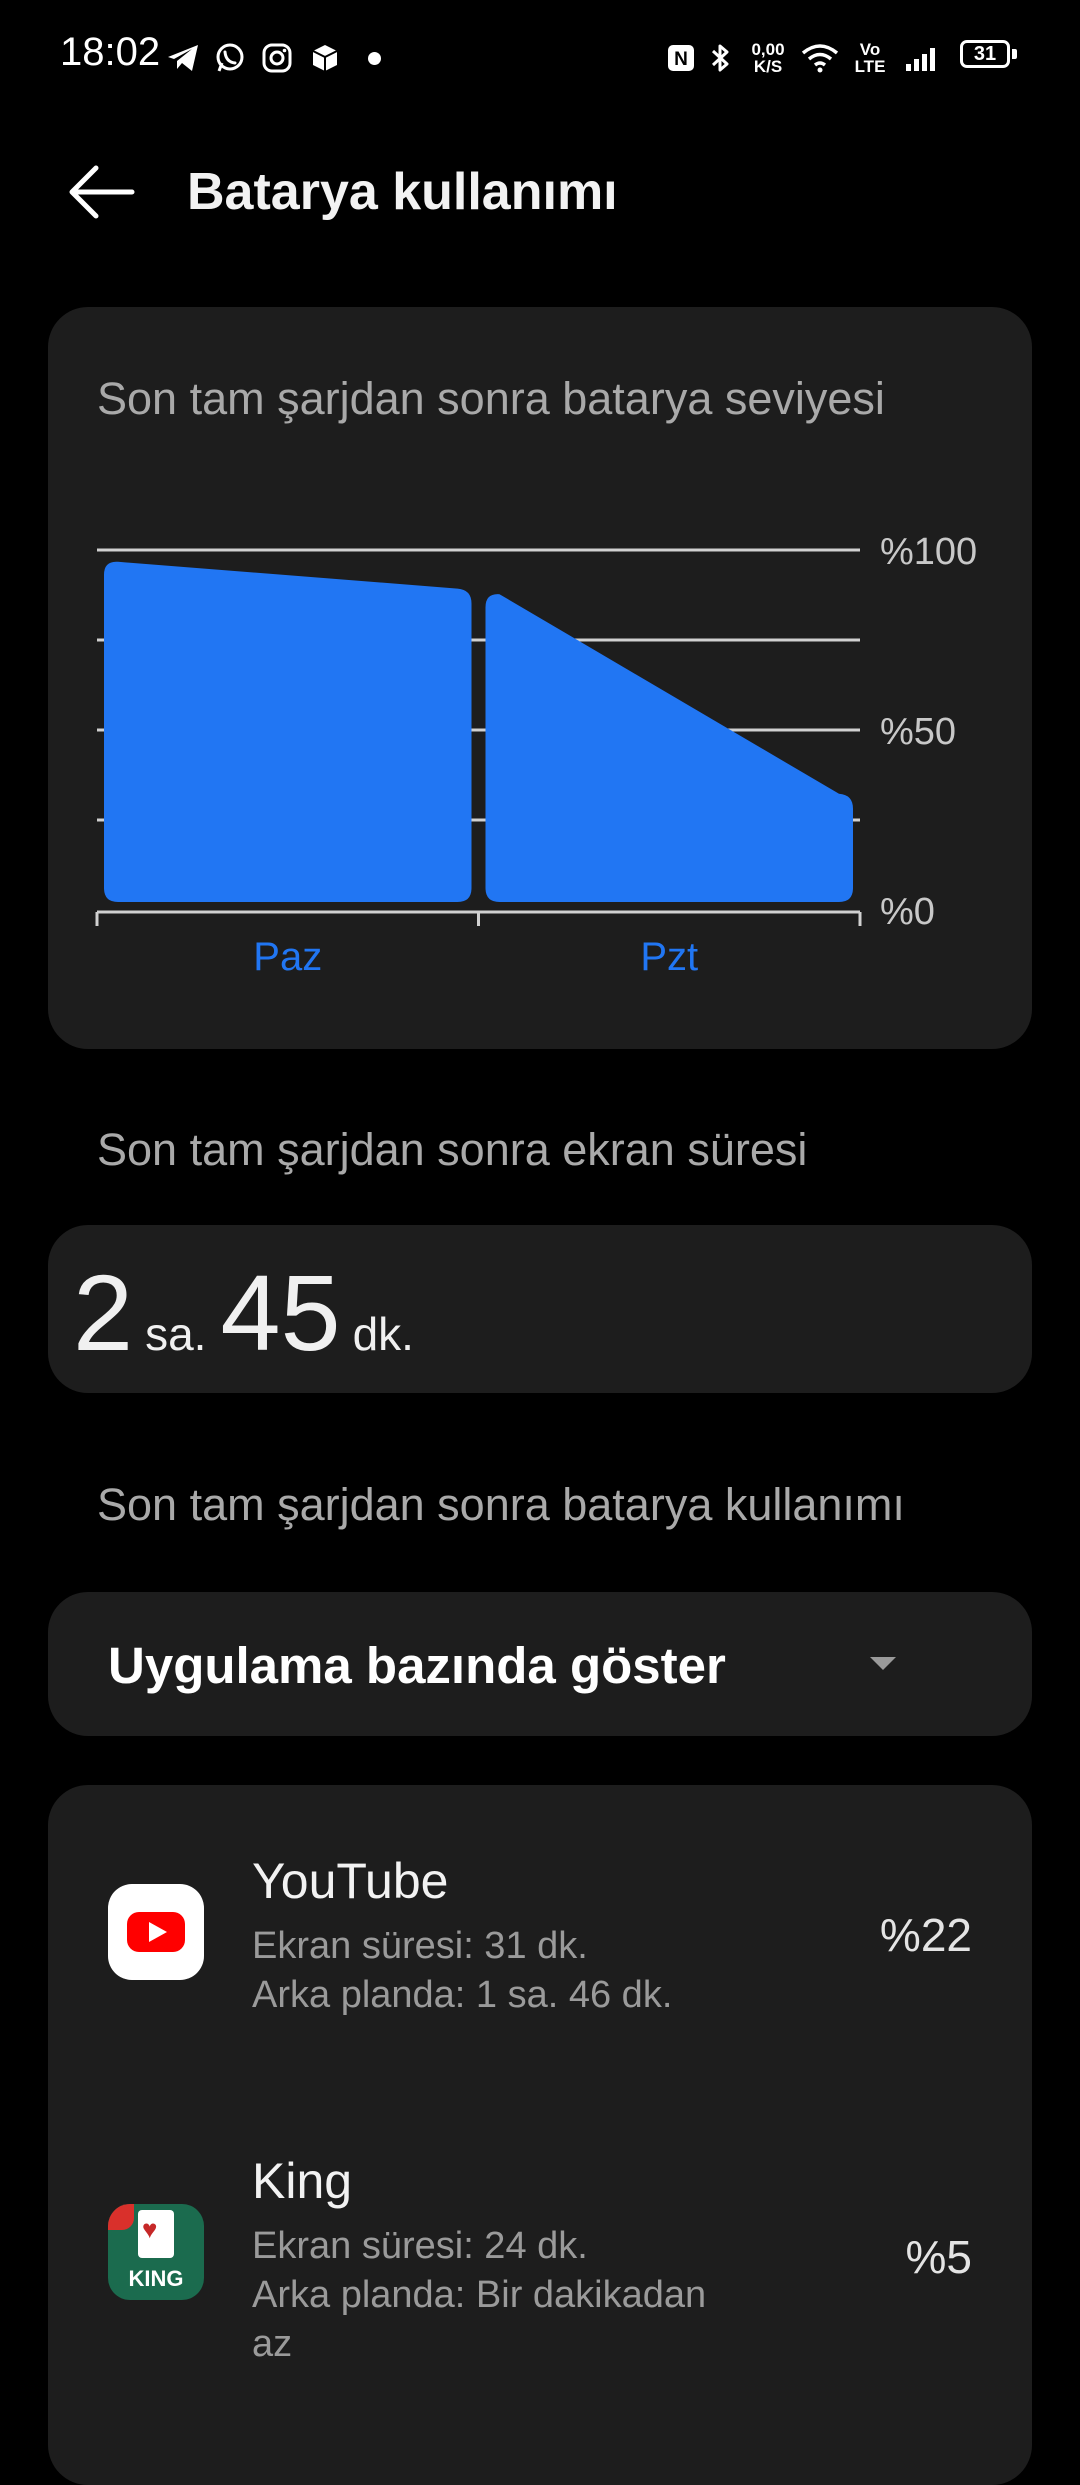 Image resolution: width=1080 pixels, height=2485 pixels. What do you see at coordinates (302, 2181) in the screenshot?
I see `app-name: King` at bounding box center [302, 2181].